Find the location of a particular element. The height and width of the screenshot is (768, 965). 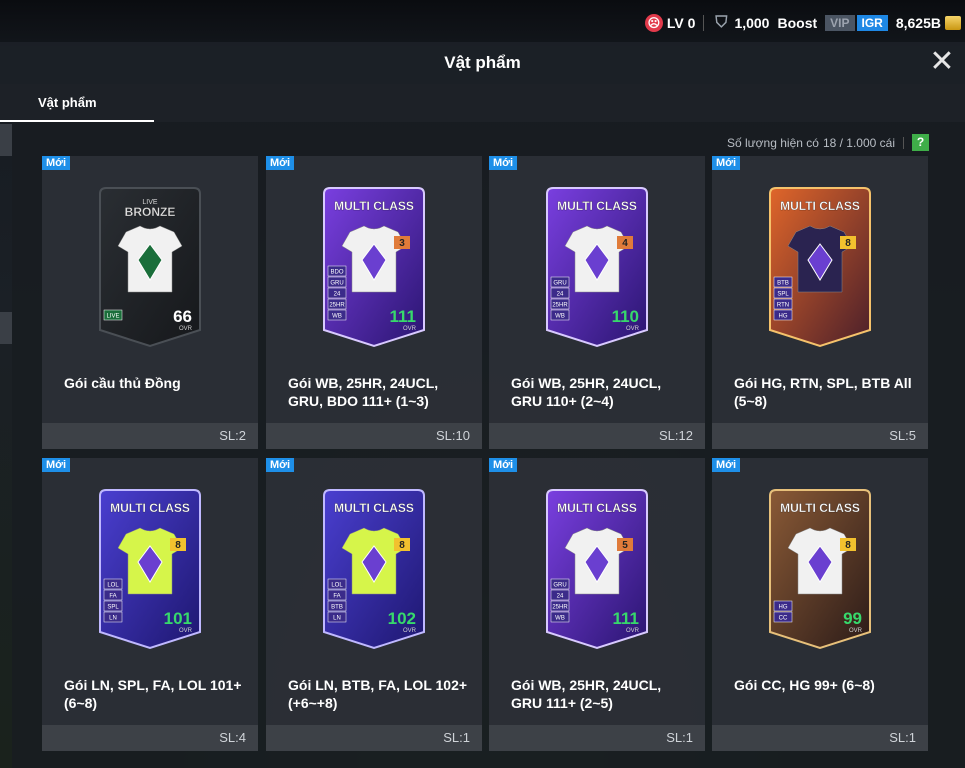

class-chip-label: BDO is located at coordinates (336, 273).